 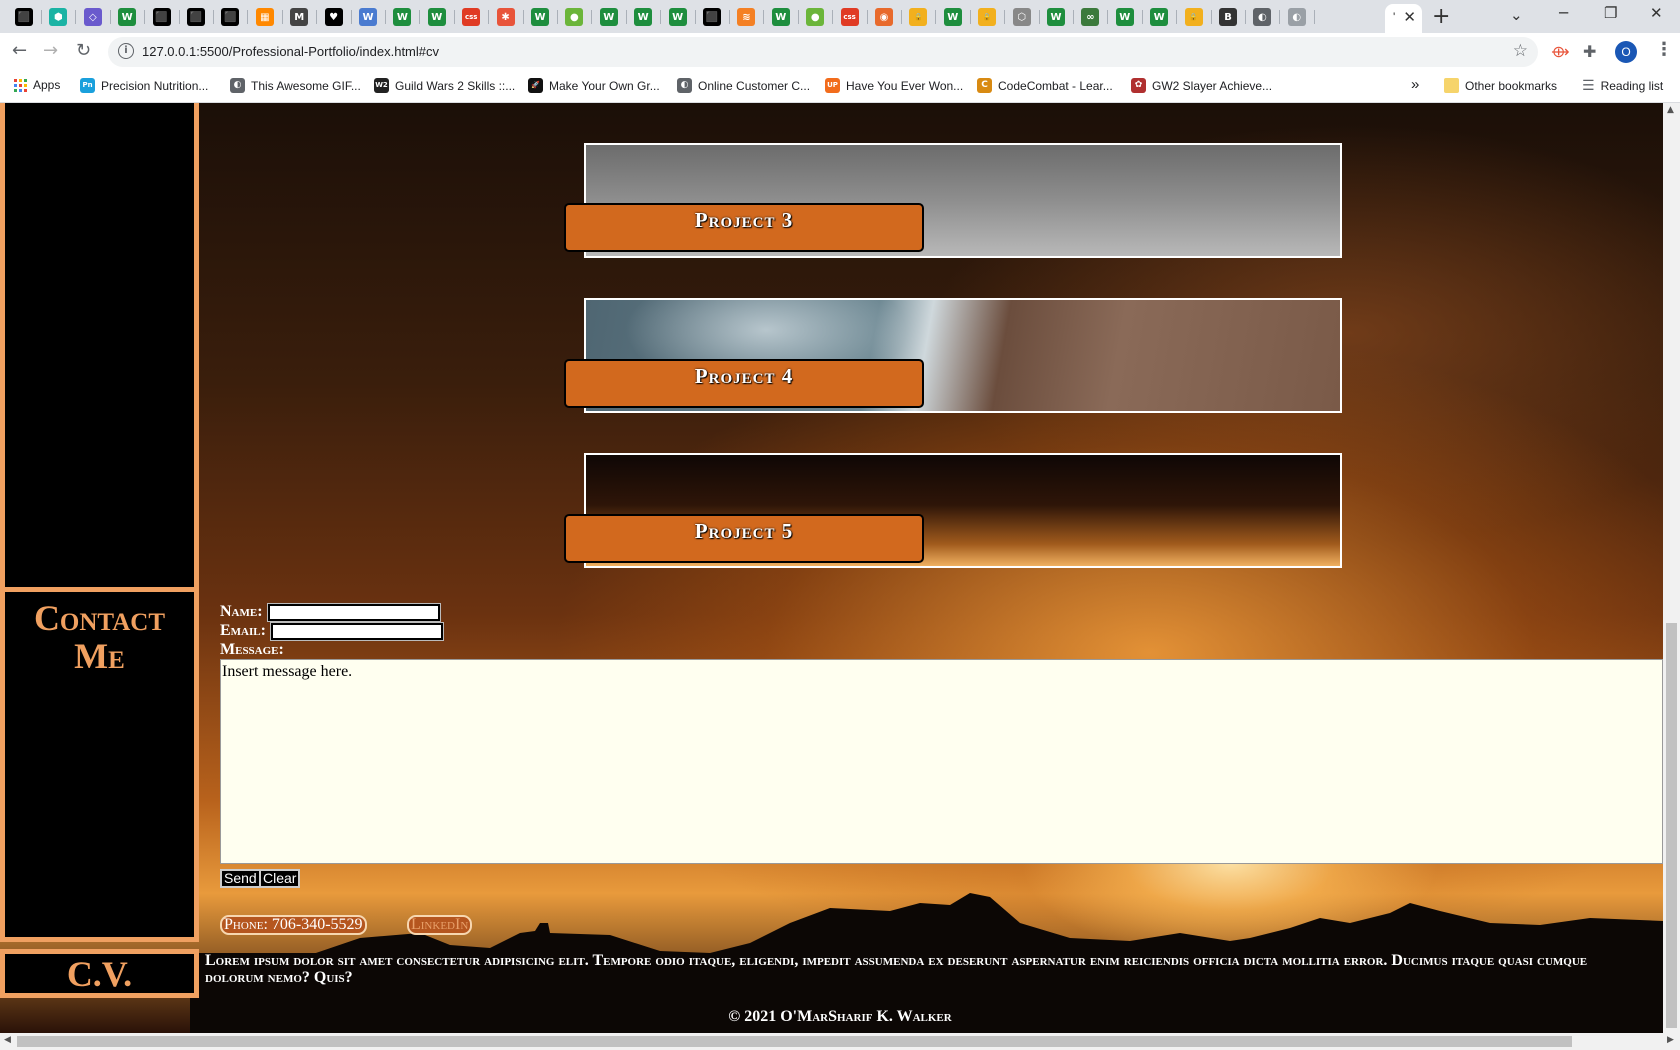 I want to click on tab-icon-34: W, so click(x=1159, y=17).